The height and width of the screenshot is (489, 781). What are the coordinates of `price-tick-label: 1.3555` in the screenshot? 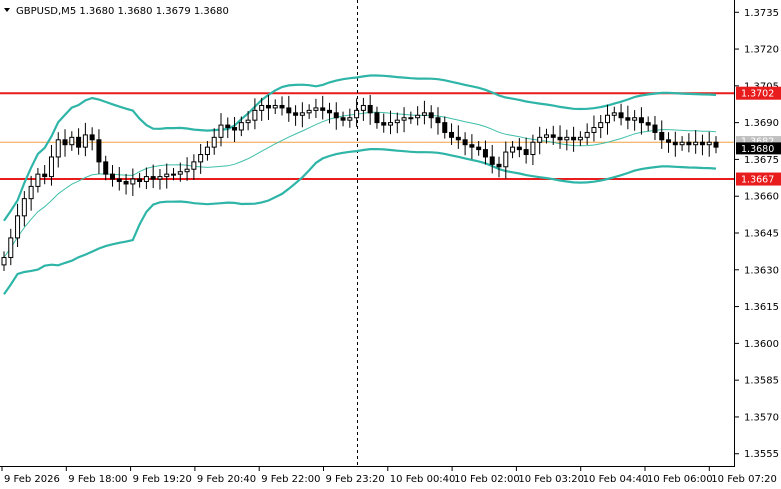 It's located at (761, 454).